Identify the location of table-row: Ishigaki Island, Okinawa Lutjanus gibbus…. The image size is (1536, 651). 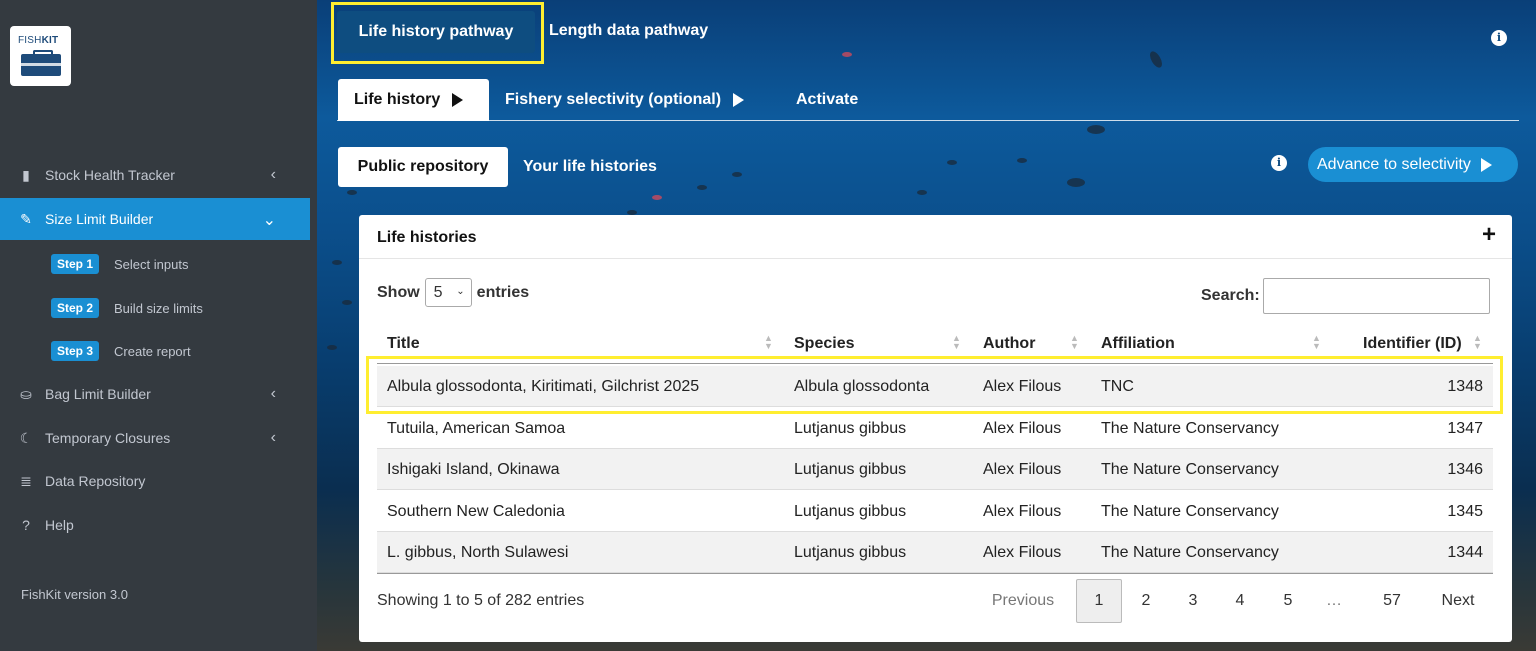
(935, 469).